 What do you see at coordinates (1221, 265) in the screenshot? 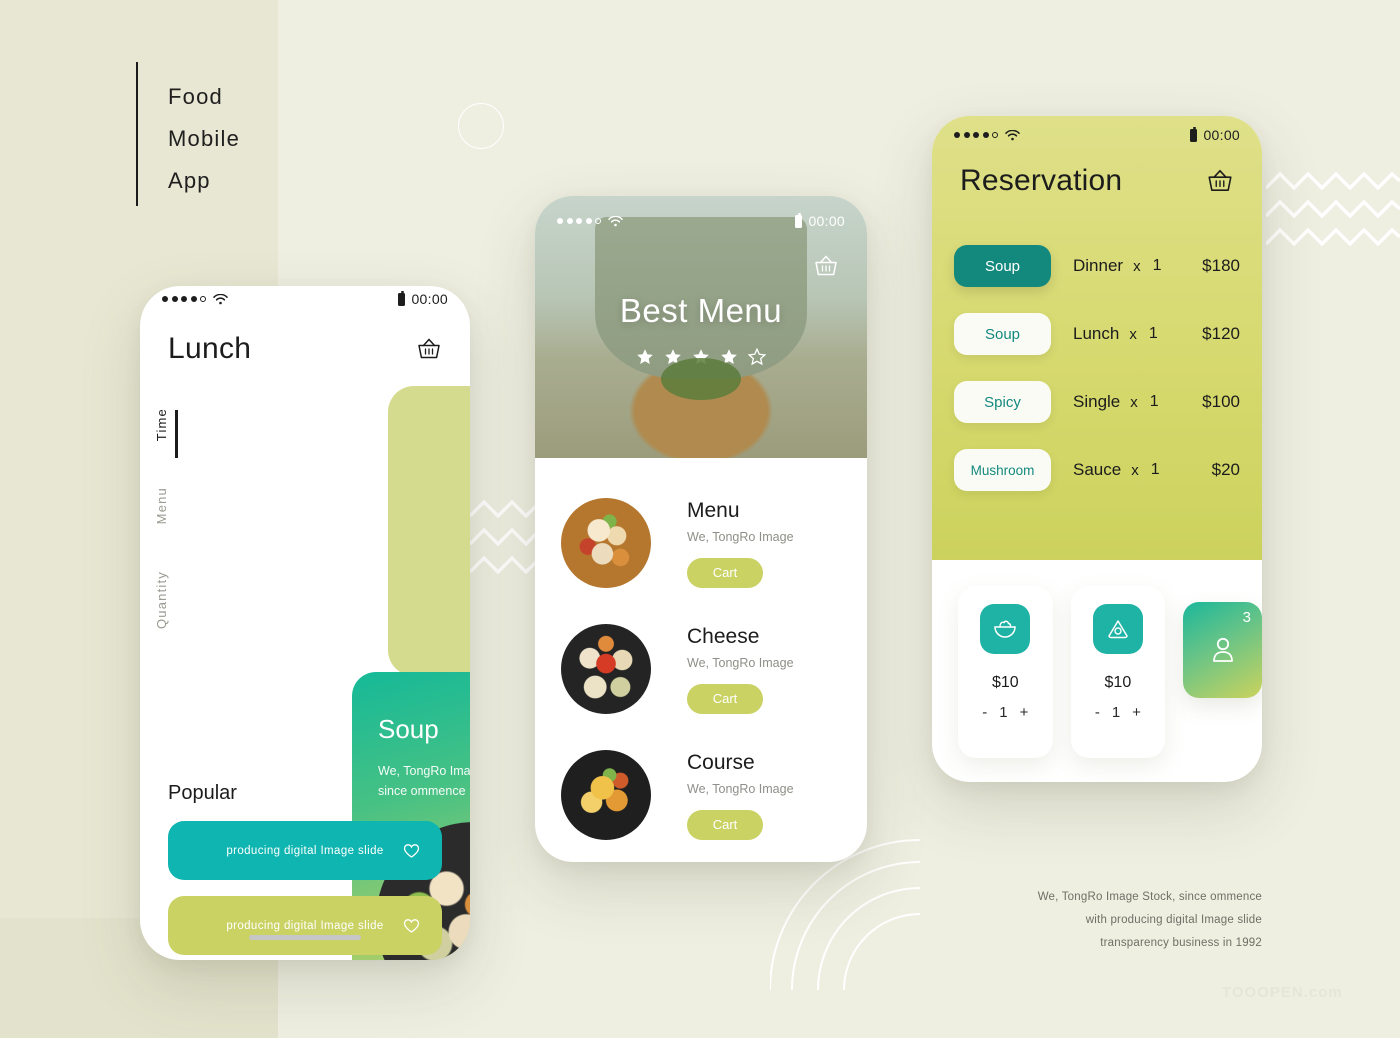
I see `reservation-price: $180` at bounding box center [1221, 265].